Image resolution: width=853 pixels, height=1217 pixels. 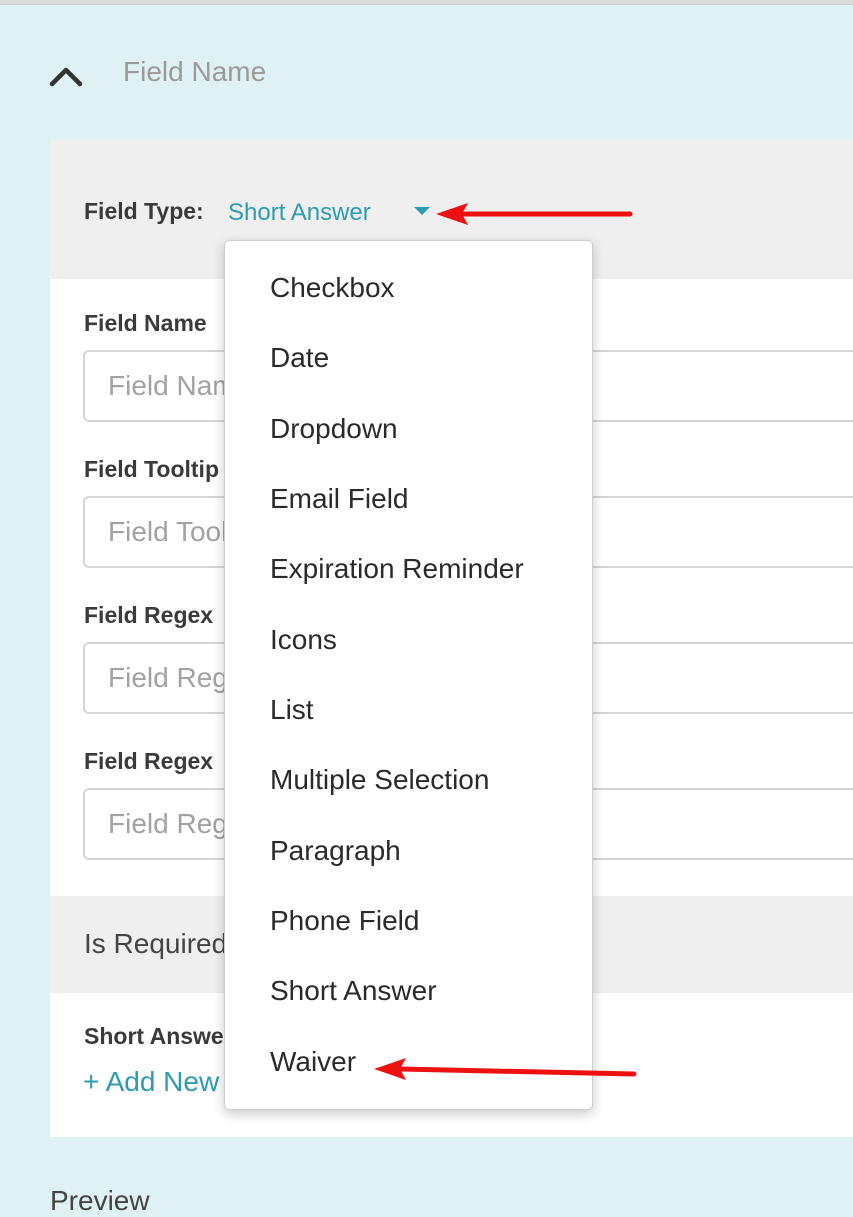 I want to click on field-regex-message-label: Field Regex, so click(x=149, y=761).